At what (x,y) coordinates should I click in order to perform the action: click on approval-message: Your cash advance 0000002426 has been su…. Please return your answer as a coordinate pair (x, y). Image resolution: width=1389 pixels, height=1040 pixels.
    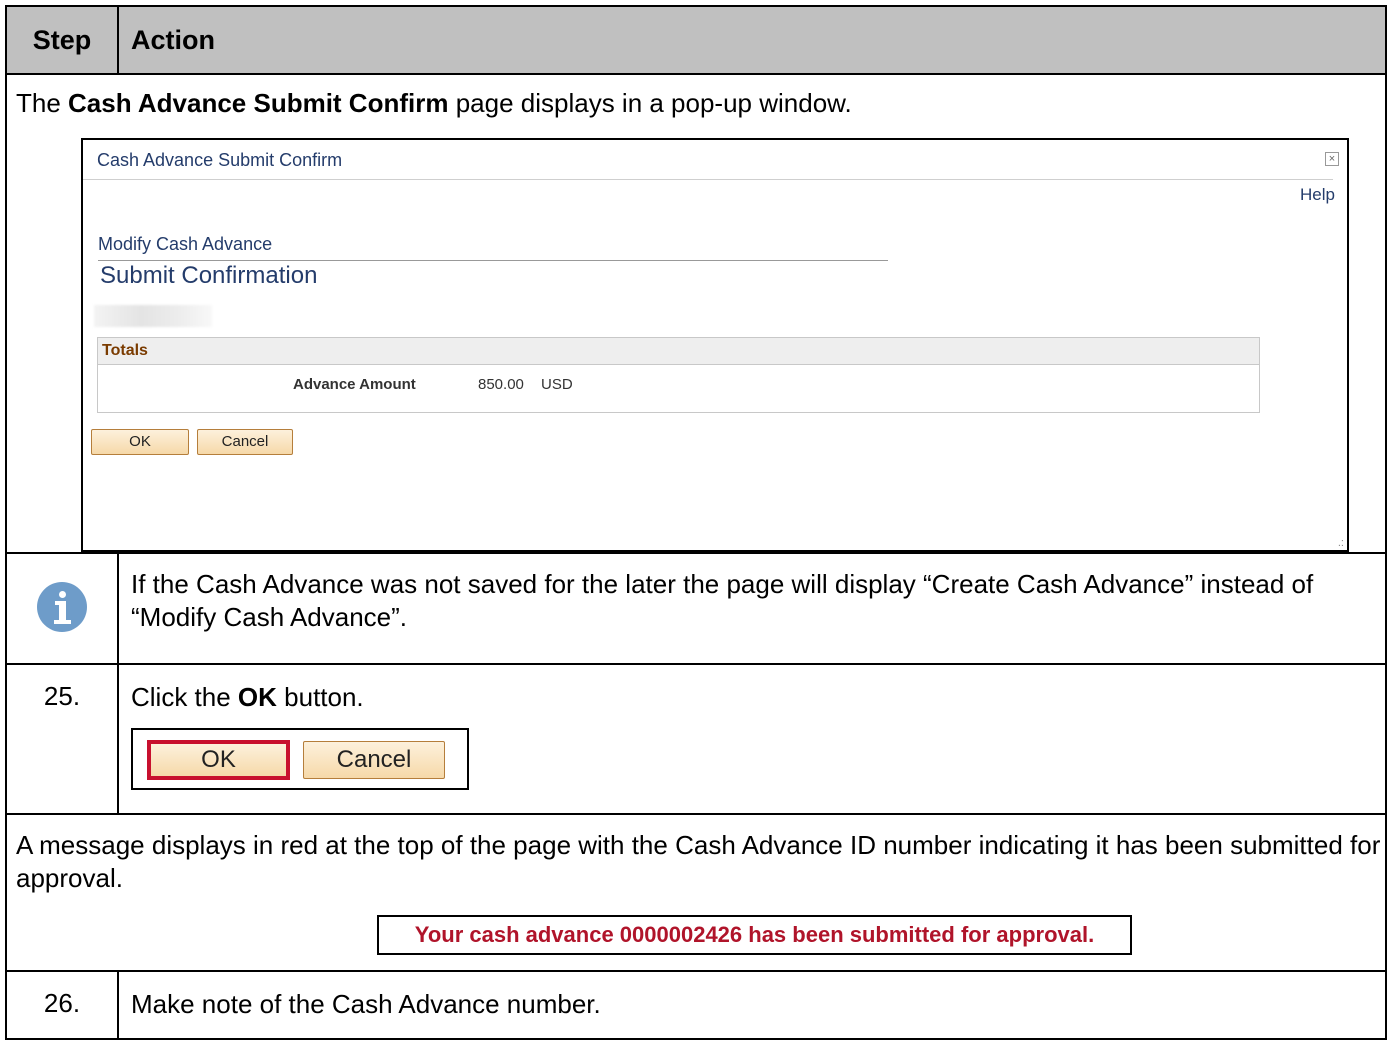
    Looking at the image, I should click on (754, 935).